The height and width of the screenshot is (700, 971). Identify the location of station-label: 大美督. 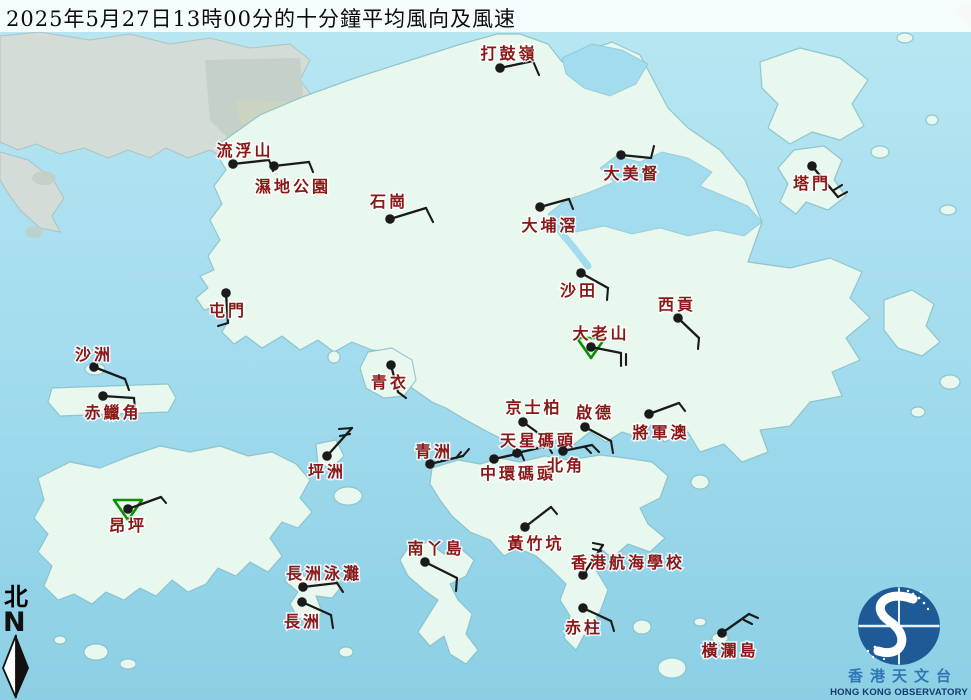
(631, 173).